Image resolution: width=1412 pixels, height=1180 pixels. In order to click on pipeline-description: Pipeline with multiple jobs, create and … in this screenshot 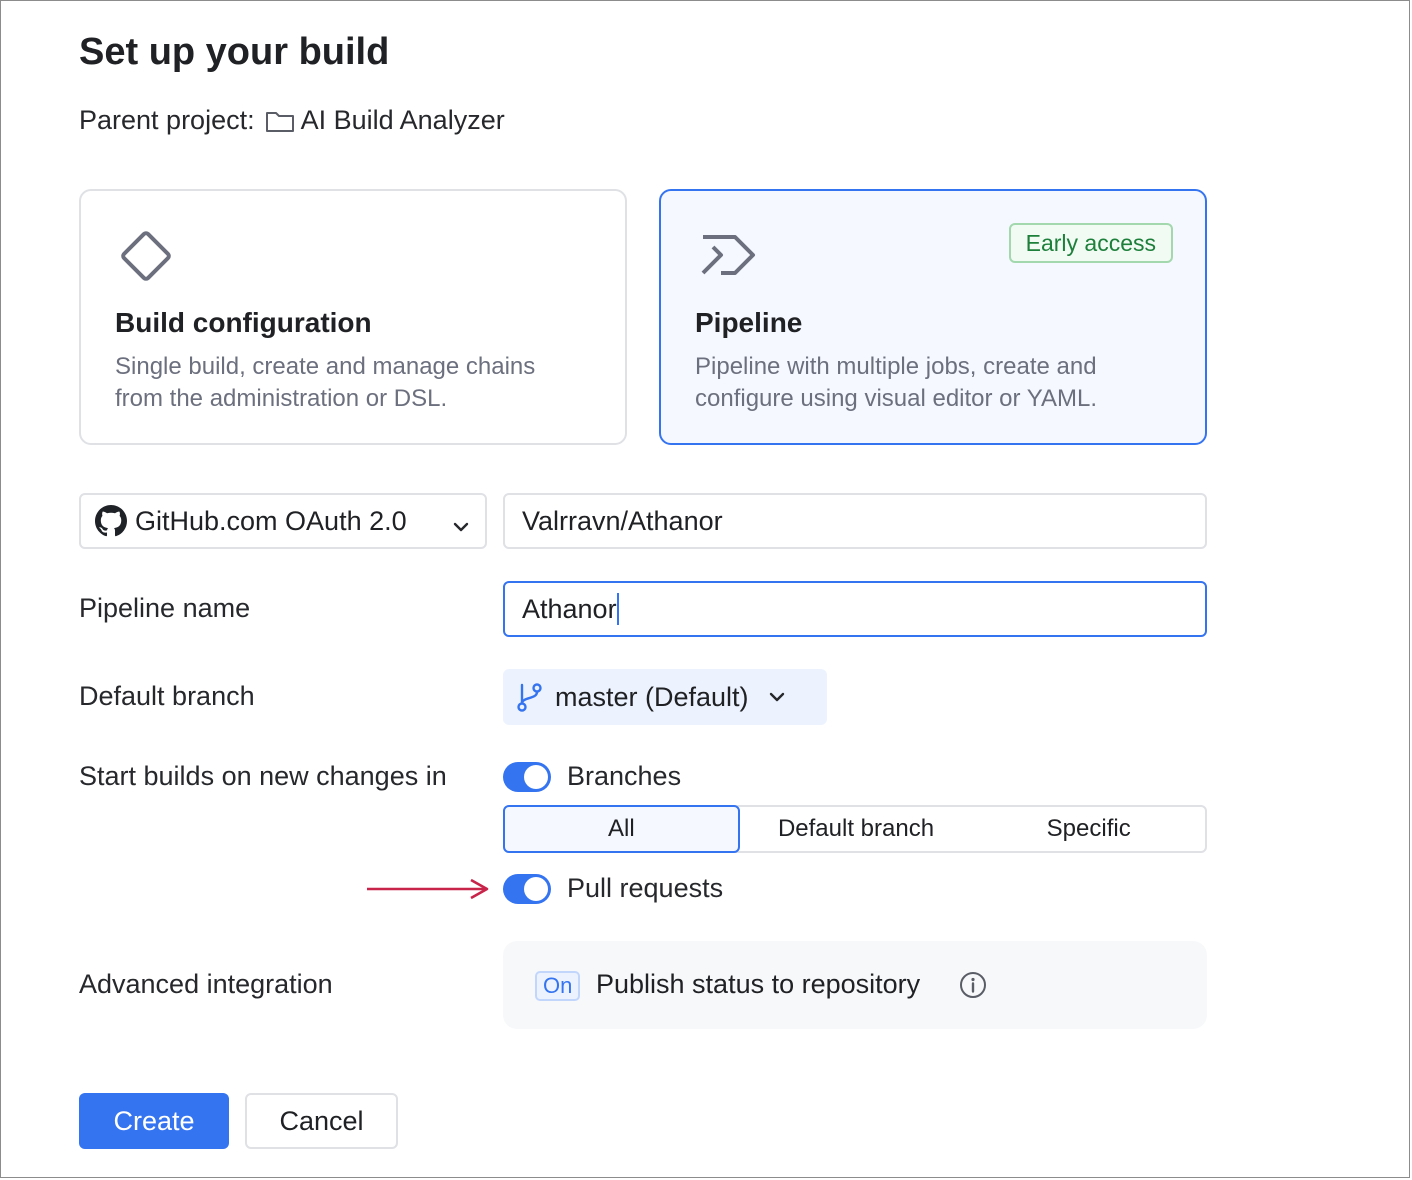, I will do `click(896, 382)`.